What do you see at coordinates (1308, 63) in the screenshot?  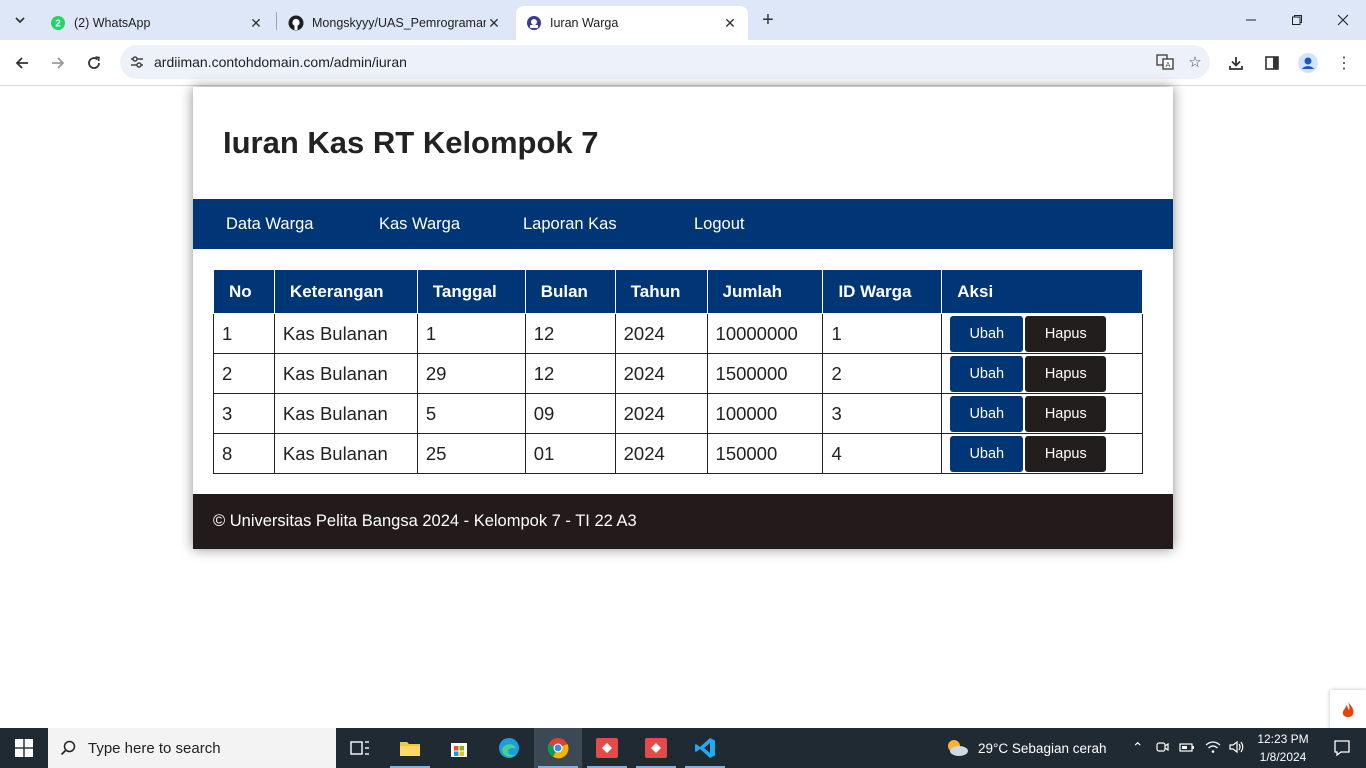 I see `profile-avatar-icon` at bounding box center [1308, 63].